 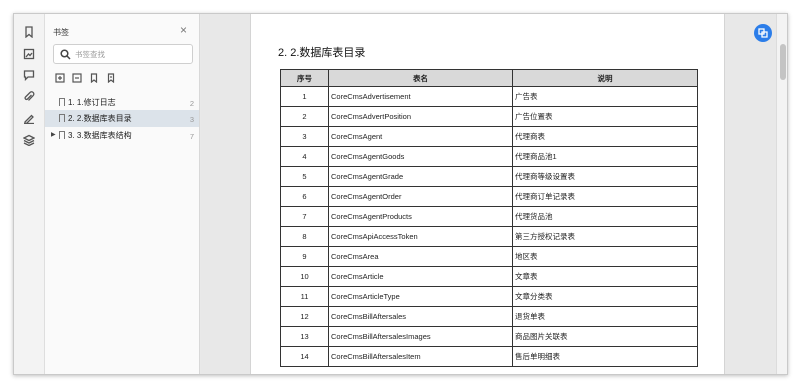 What do you see at coordinates (110, 77) in the screenshot?
I see `delete-bookmark-icon` at bounding box center [110, 77].